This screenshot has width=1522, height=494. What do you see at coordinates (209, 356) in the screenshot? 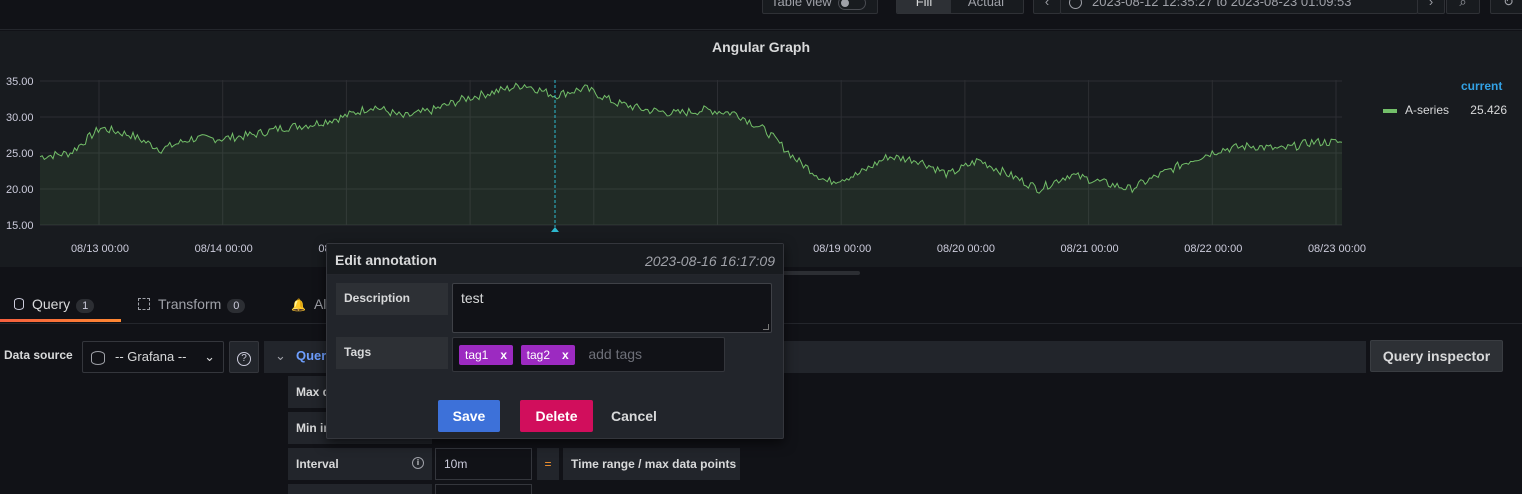
I see `chevron-down-icon: ⌄` at bounding box center [209, 356].